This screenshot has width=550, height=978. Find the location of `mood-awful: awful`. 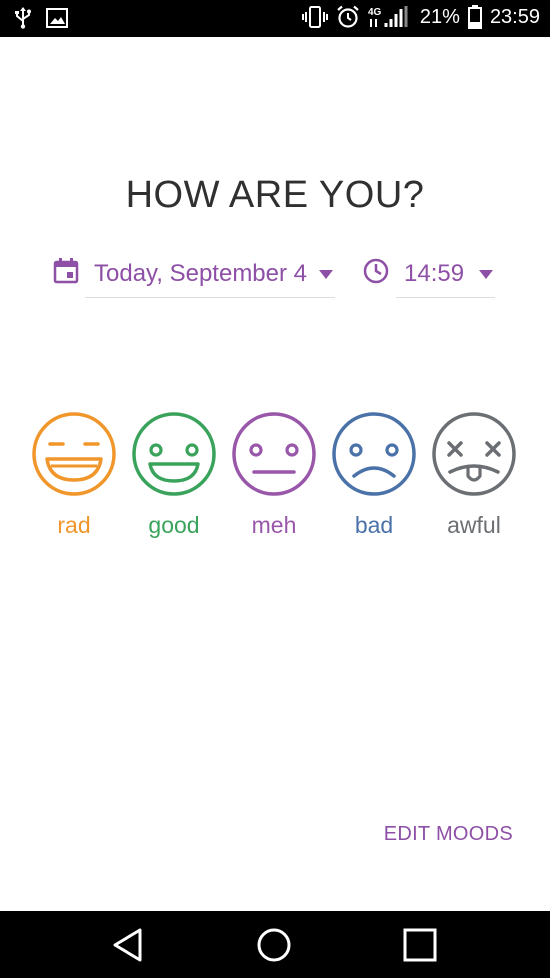

mood-awful: awful is located at coordinates (474, 474).